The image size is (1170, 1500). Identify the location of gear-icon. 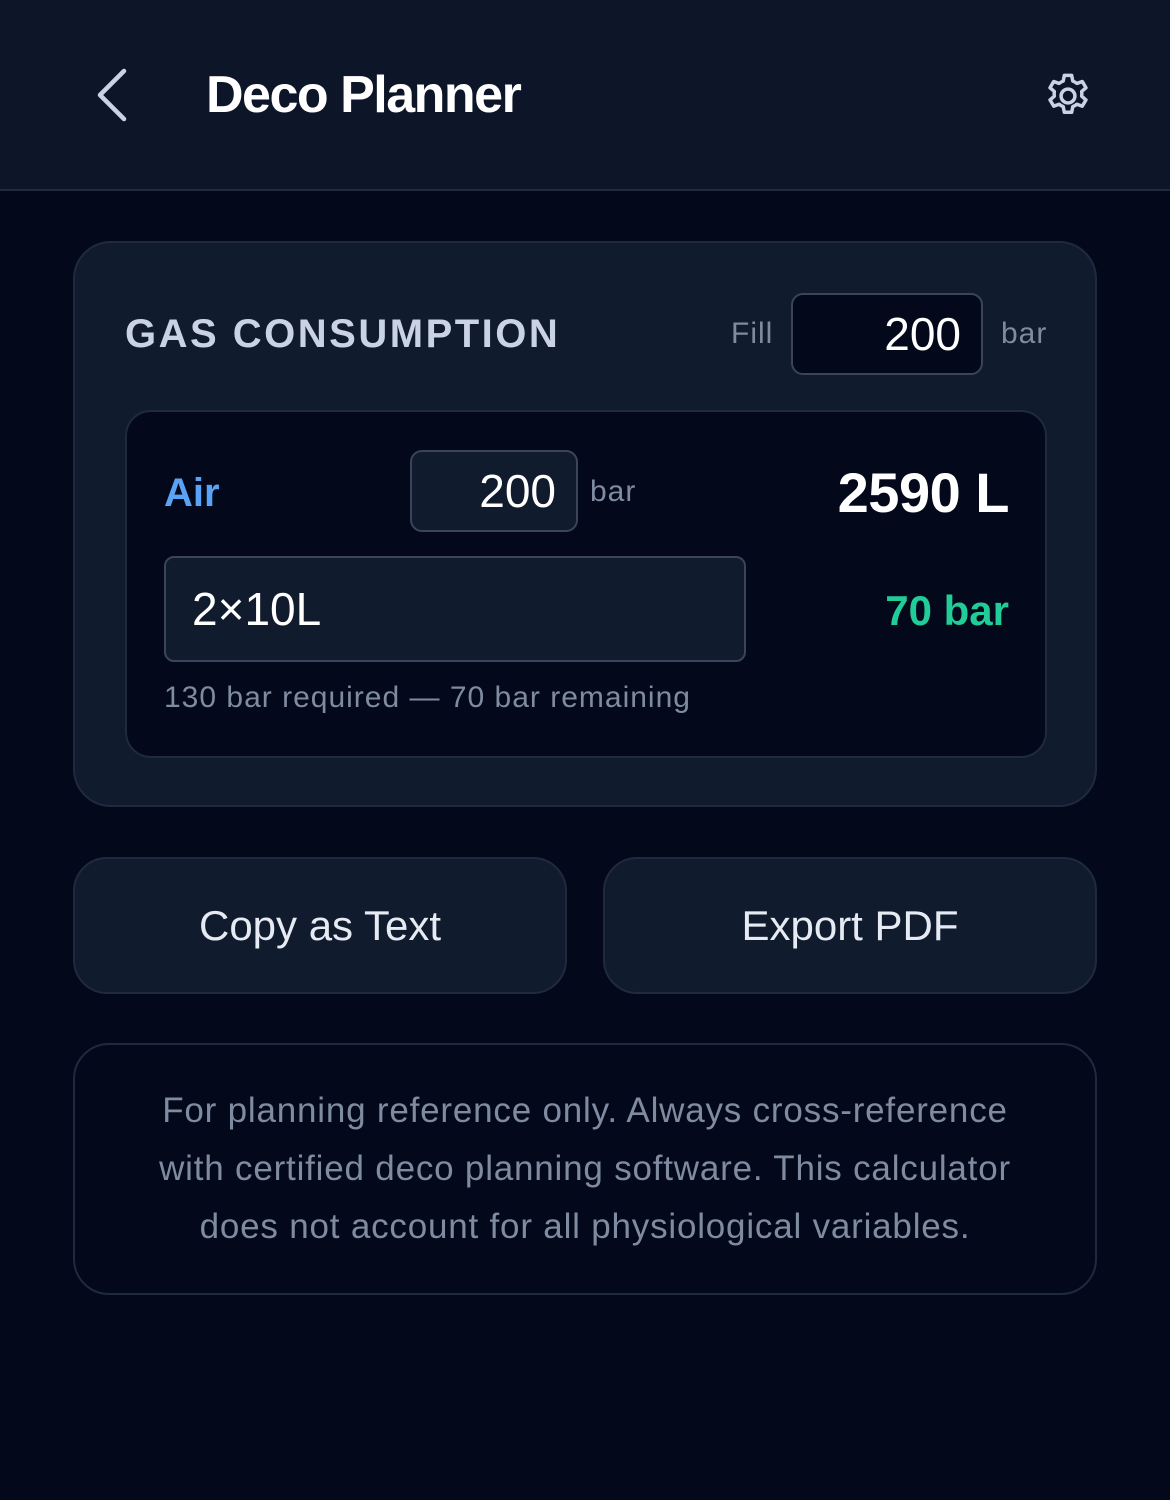
(1068, 93).